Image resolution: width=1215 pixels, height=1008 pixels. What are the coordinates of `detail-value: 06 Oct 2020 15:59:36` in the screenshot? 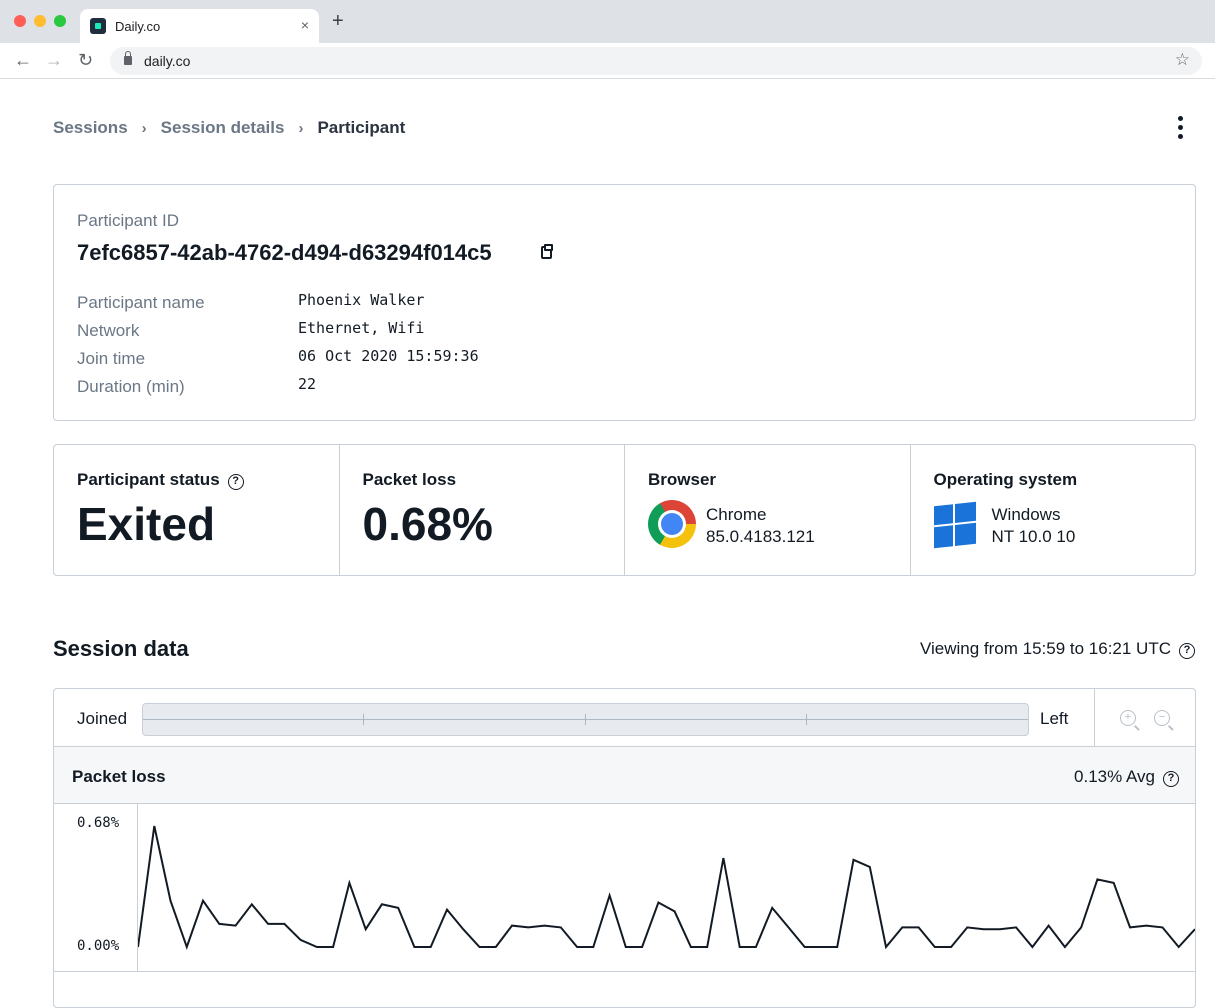 It's located at (388, 356).